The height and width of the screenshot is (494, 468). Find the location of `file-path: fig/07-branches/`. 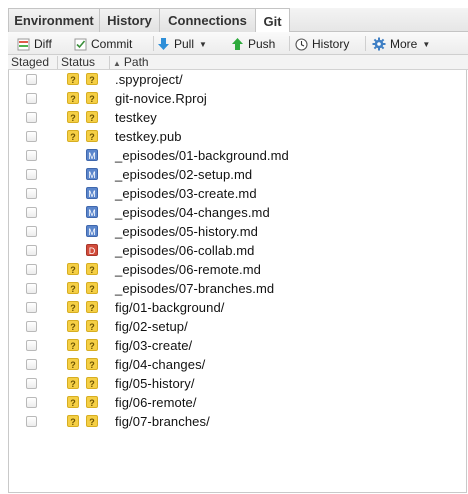

file-path: fig/07-branches/ is located at coordinates (162, 421).